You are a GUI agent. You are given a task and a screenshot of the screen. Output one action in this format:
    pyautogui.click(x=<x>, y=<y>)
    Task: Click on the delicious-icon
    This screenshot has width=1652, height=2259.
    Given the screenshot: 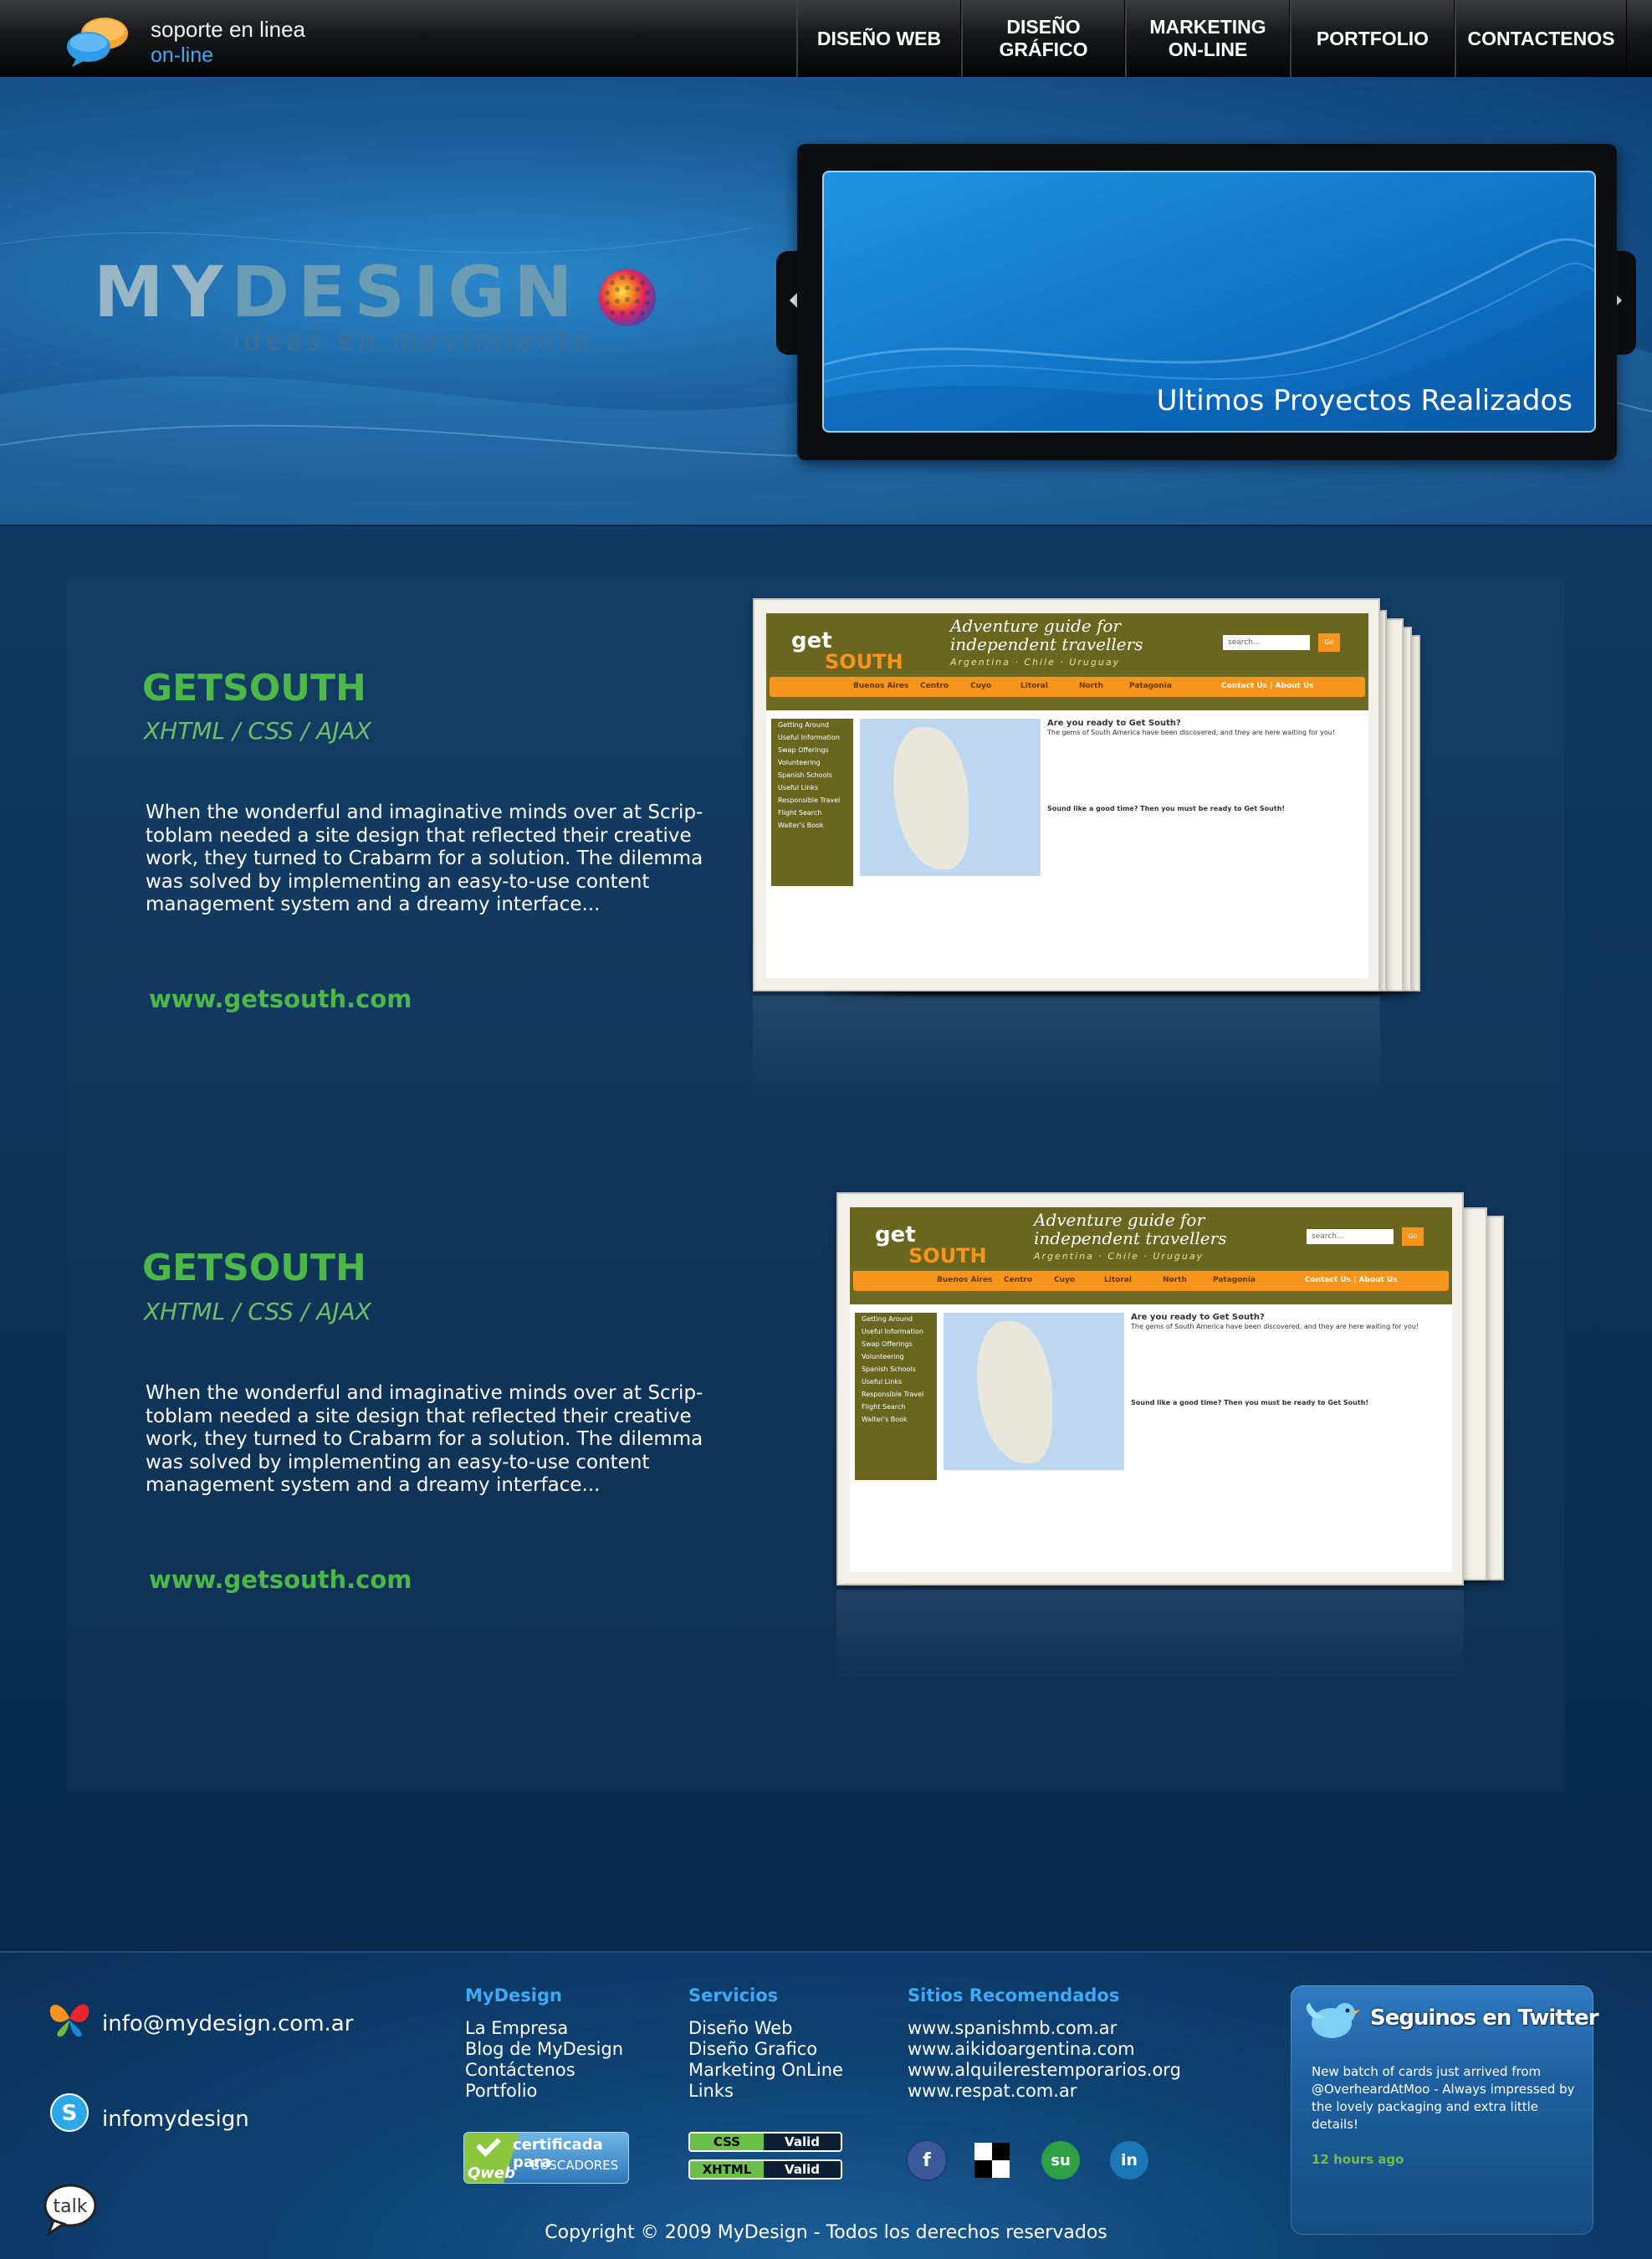 What is the action you would take?
    pyautogui.click(x=992, y=2160)
    